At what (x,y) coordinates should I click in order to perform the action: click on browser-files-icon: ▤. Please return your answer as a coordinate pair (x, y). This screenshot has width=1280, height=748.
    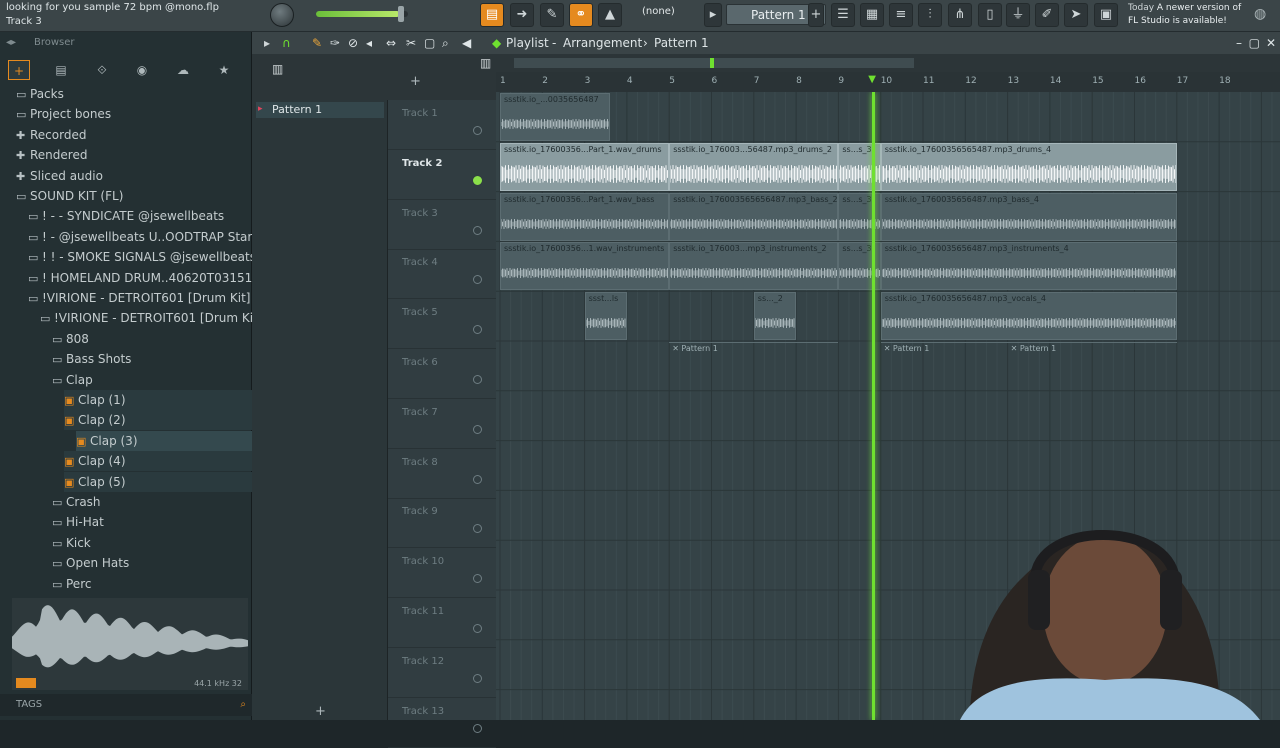
    Looking at the image, I should click on (61, 70).